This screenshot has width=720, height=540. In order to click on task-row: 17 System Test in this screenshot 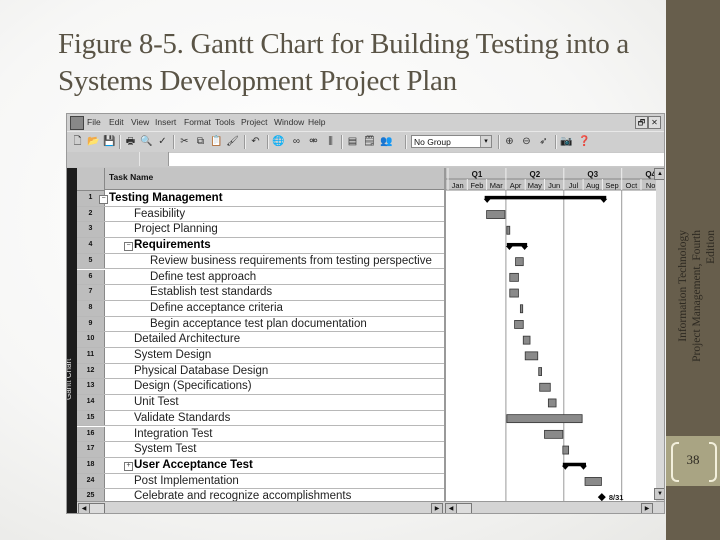, I will do `click(260, 450)`.